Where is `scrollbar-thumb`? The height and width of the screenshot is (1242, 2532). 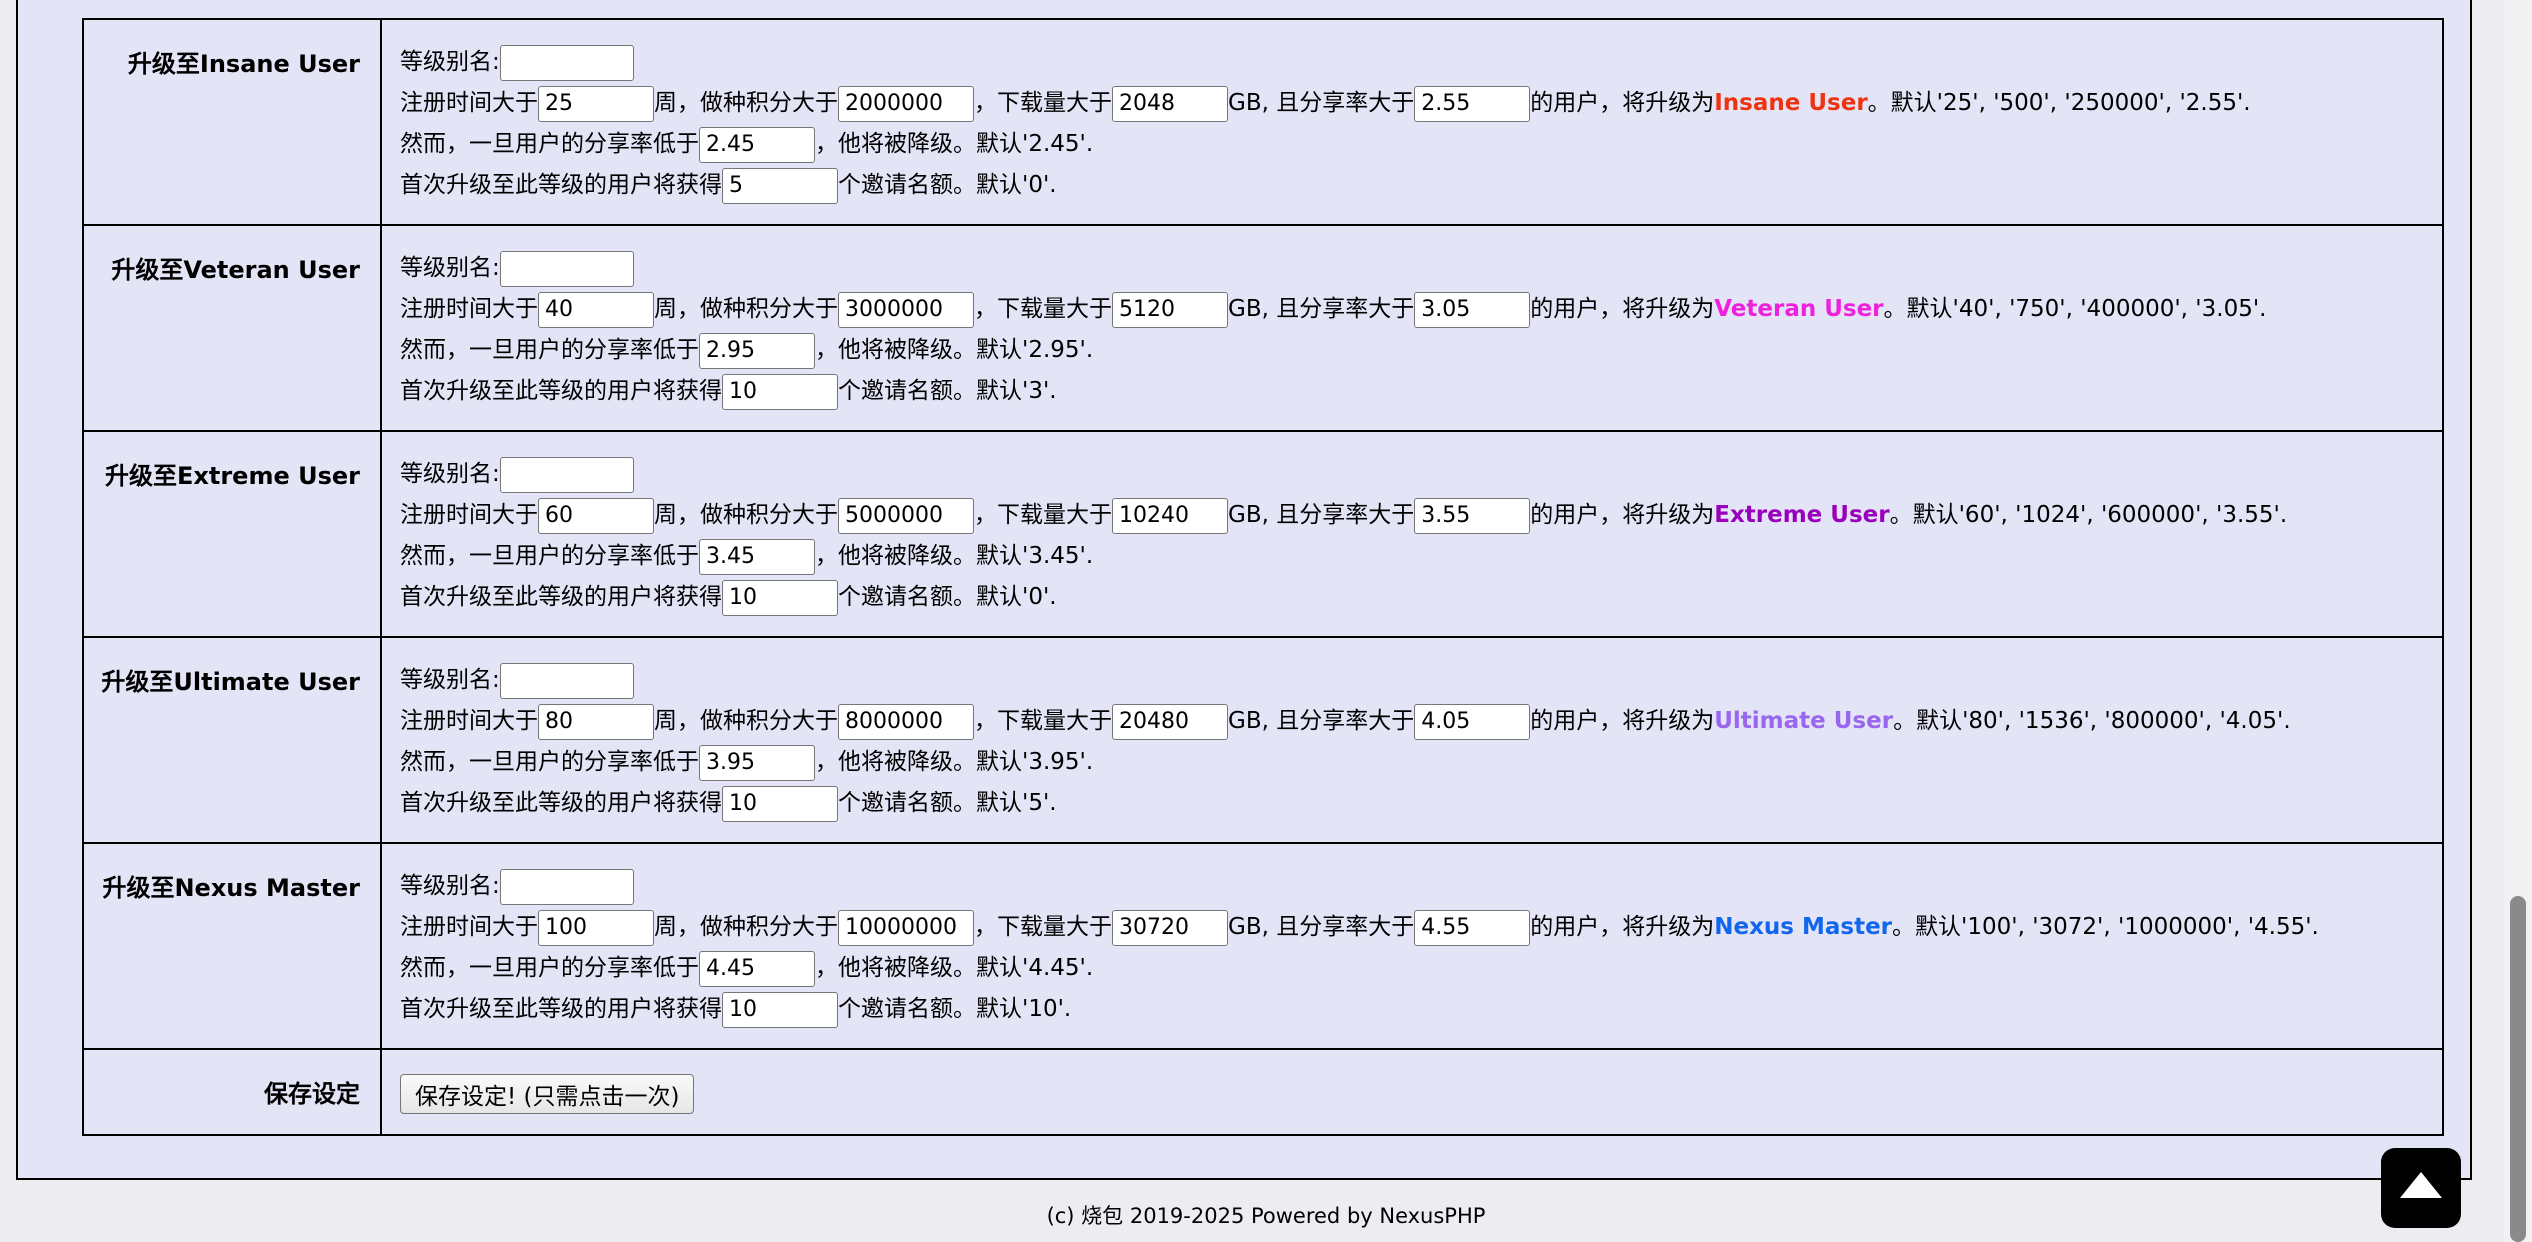 scrollbar-thumb is located at coordinates (2518, 1069).